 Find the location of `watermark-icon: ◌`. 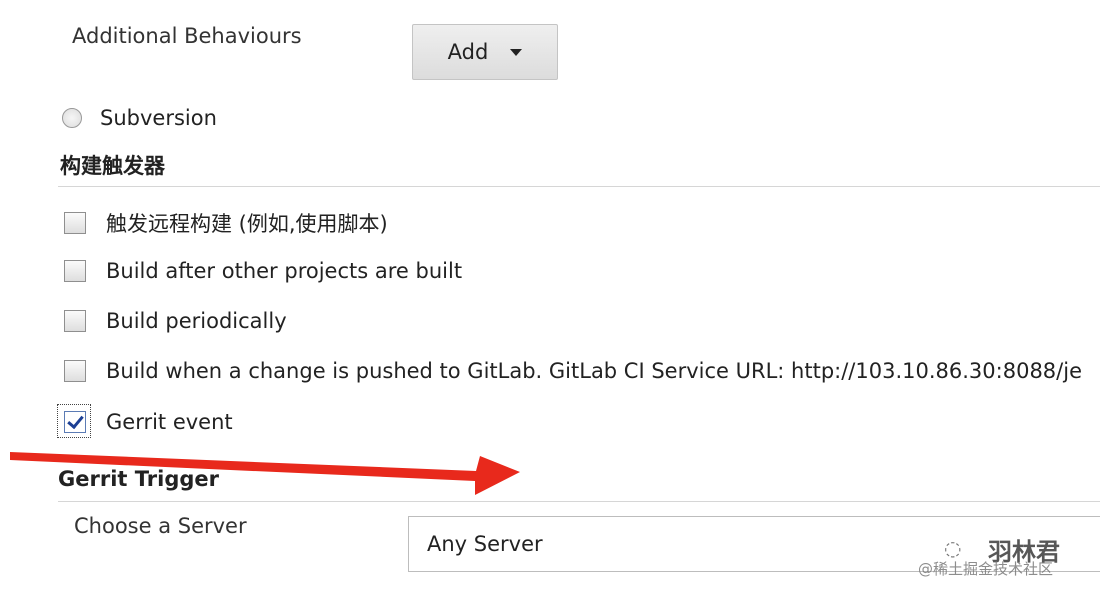

watermark-icon: ◌ is located at coordinates (953, 548).